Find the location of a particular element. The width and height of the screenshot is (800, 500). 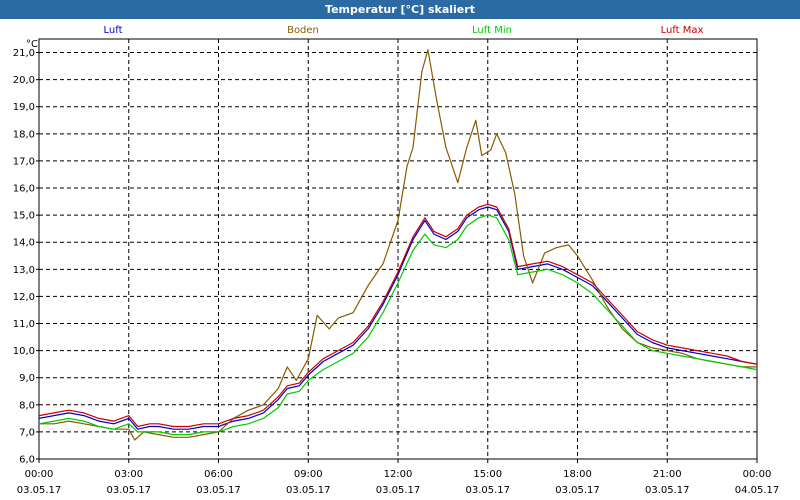

y-tick-label: 7,0 is located at coordinates (27, 432).